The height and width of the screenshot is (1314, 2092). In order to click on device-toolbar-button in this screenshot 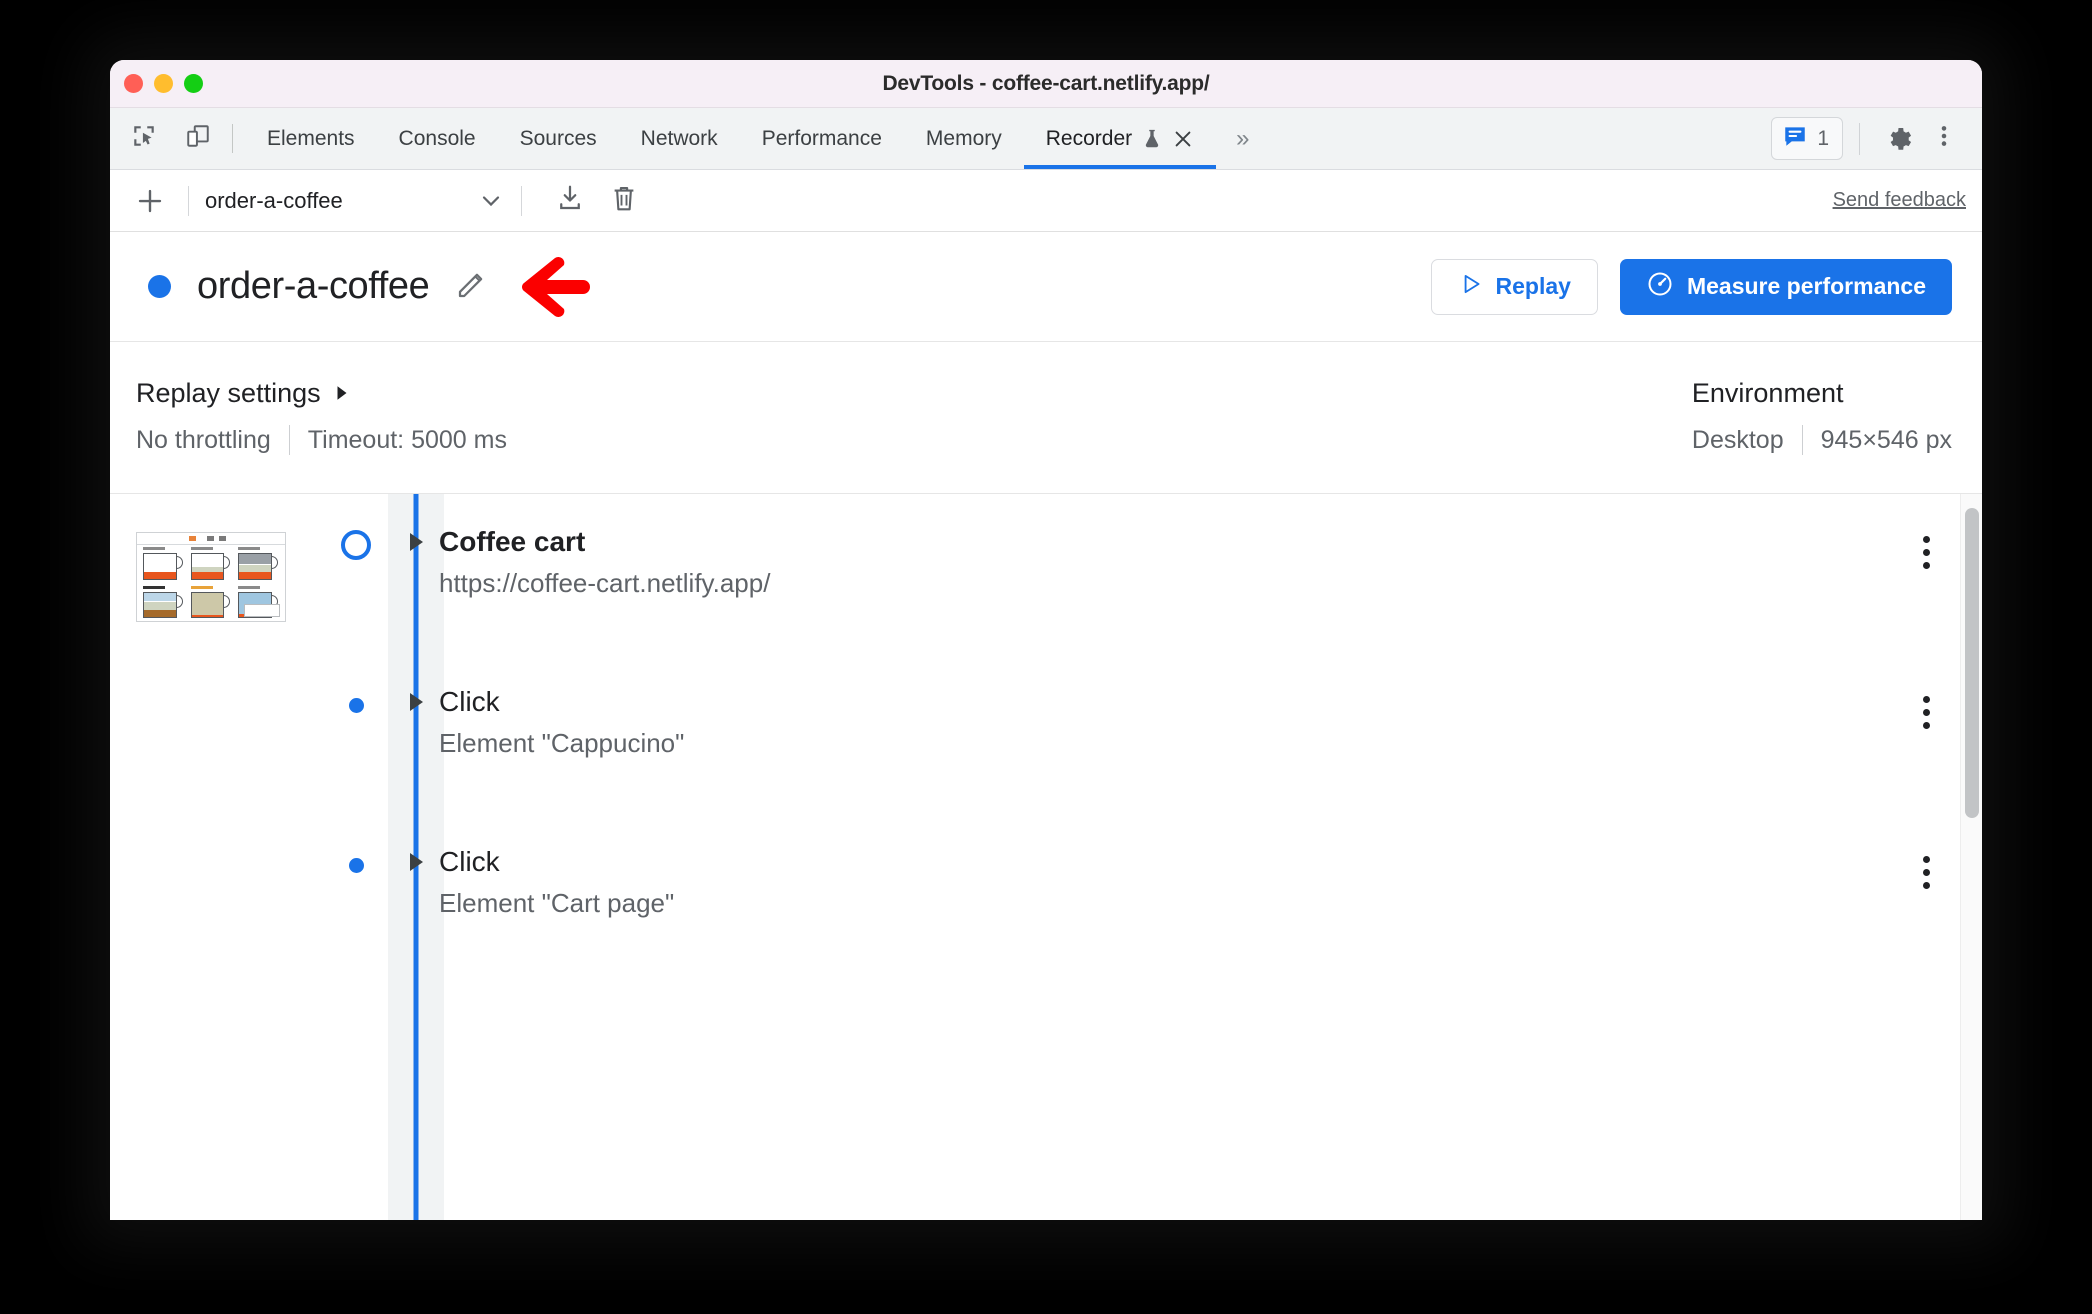, I will do `click(198, 139)`.